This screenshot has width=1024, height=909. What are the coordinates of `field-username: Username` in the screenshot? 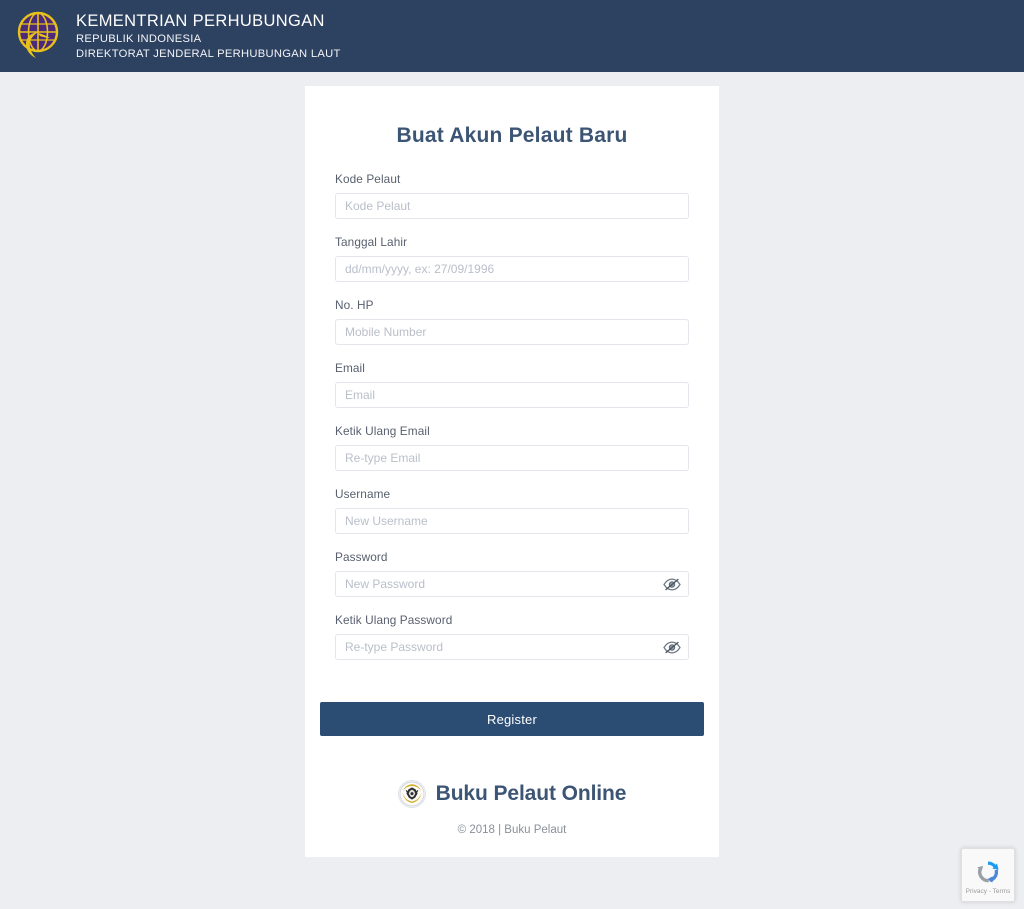 It's located at (512, 510).